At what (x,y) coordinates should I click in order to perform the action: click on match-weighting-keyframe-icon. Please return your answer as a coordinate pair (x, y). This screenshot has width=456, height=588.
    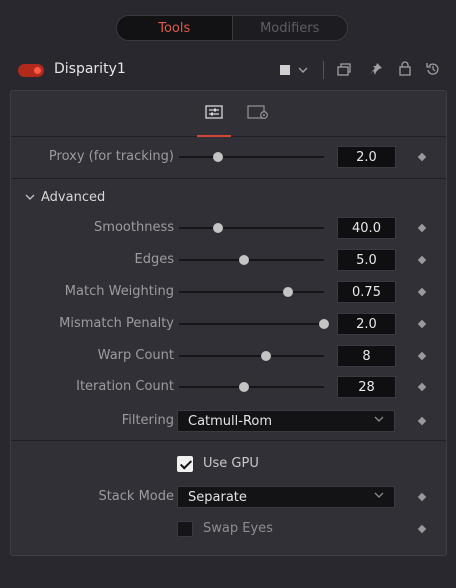
    Looking at the image, I should click on (422, 292).